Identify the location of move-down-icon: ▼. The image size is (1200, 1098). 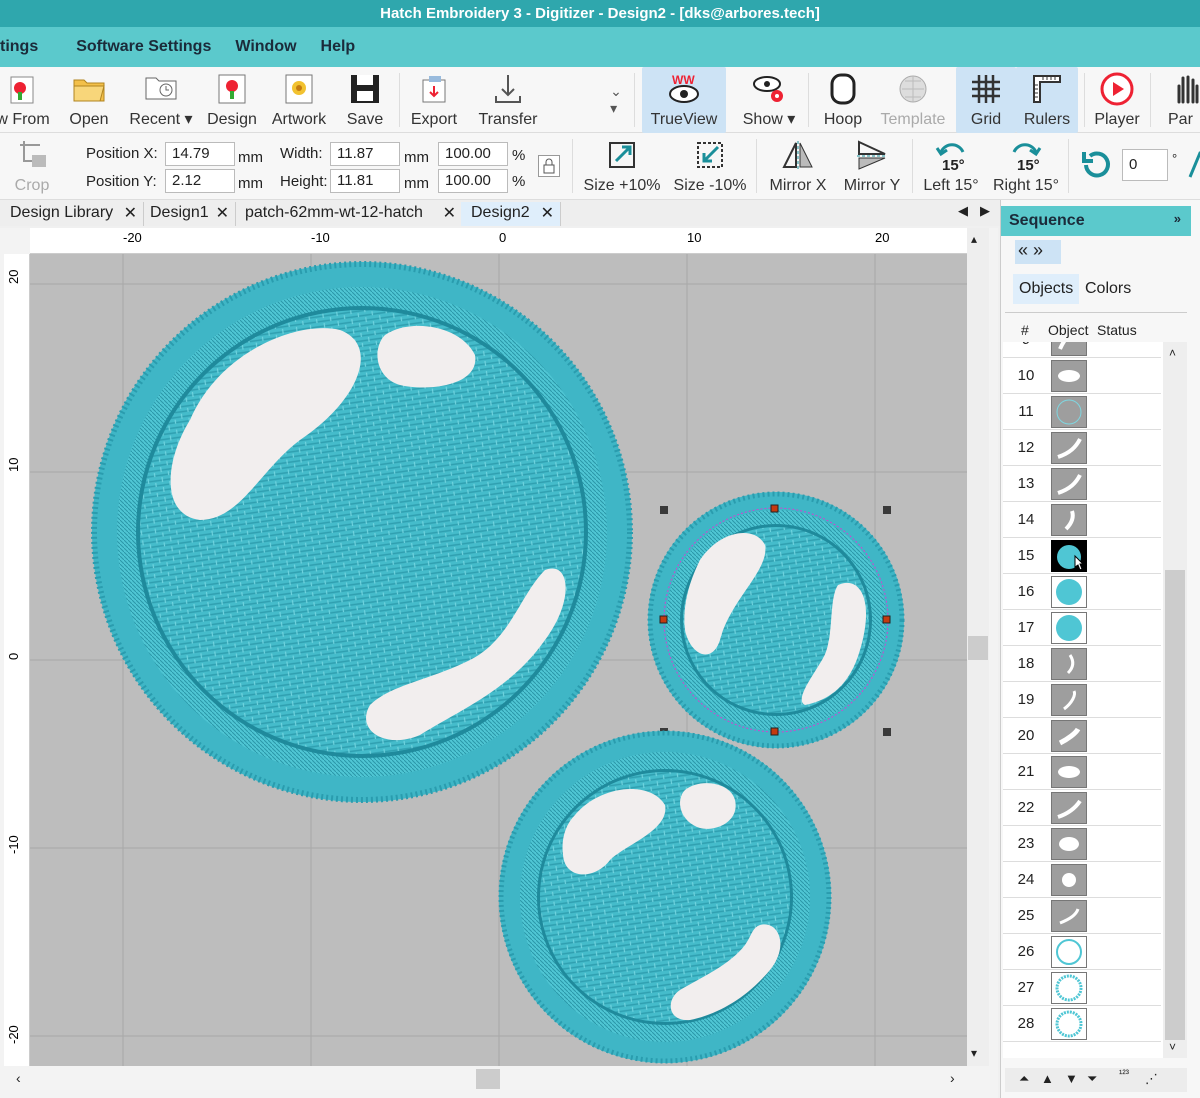
(1071, 1078).